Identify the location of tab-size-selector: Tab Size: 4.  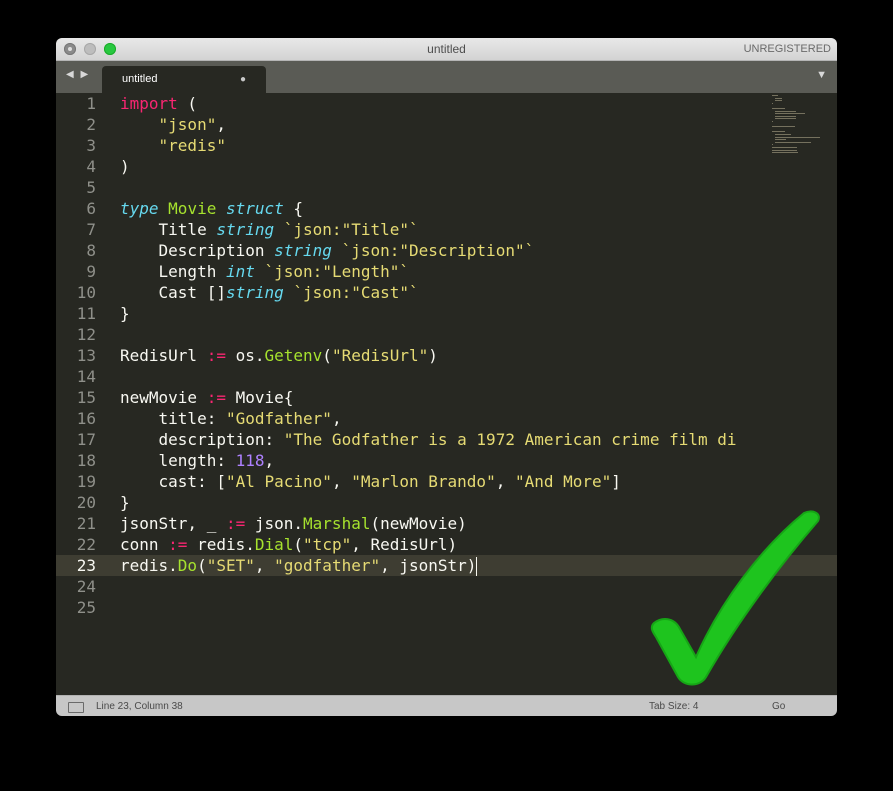
(673, 706).